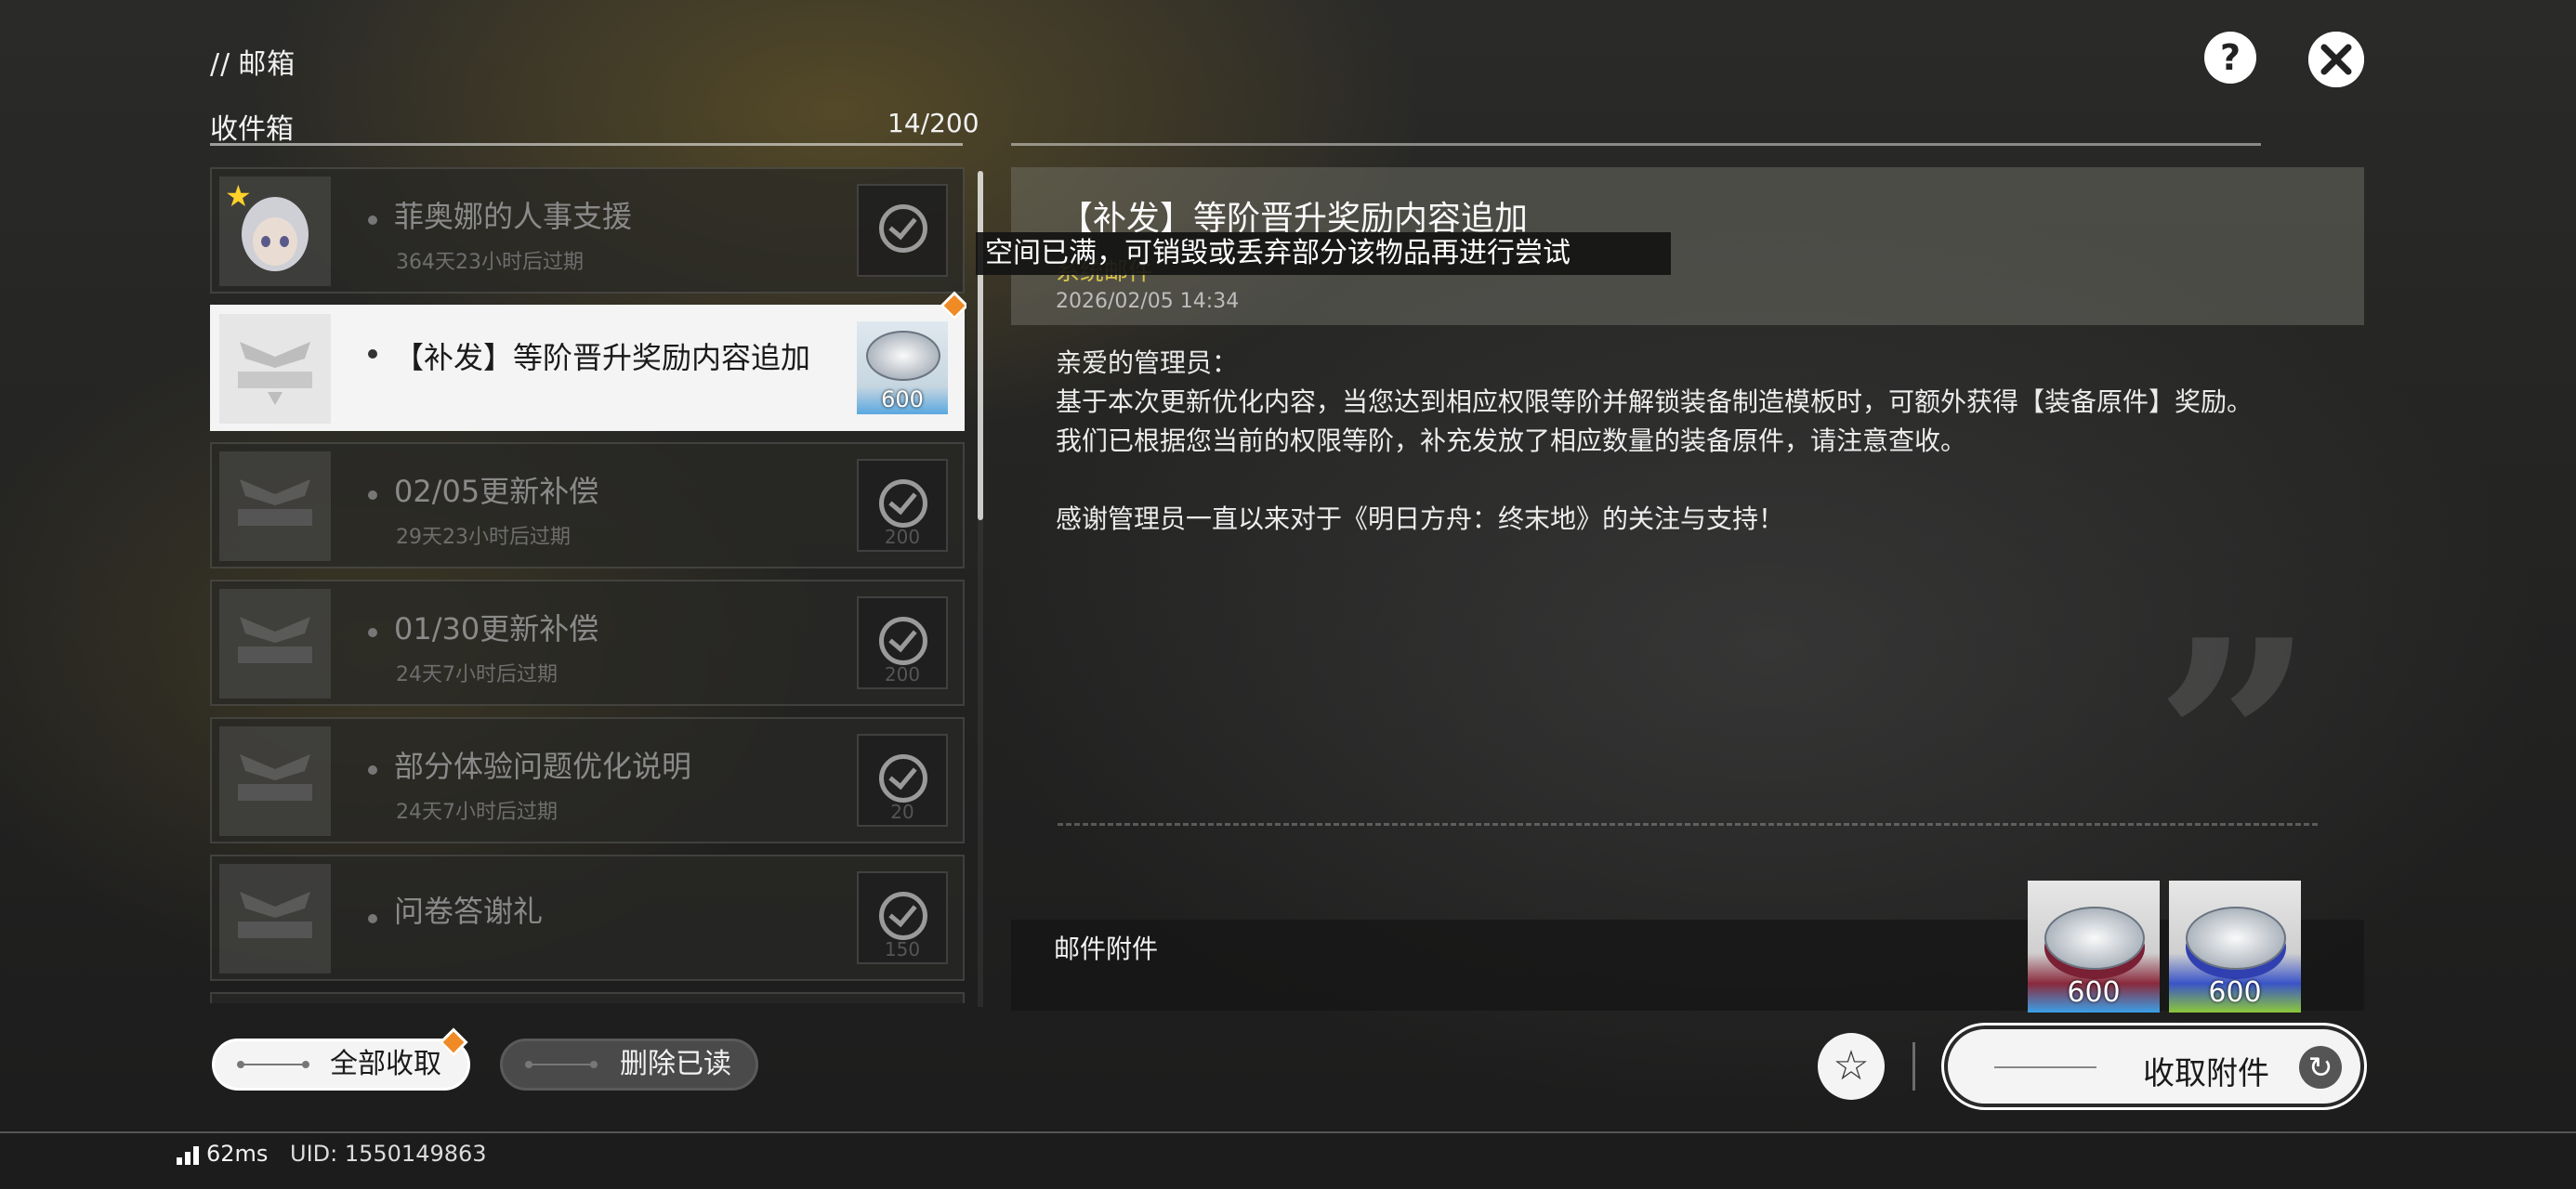 The height and width of the screenshot is (1189, 2576). What do you see at coordinates (1913, 1066) in the screenshot?
I see `divider` at bounding box center [1913, 1066].